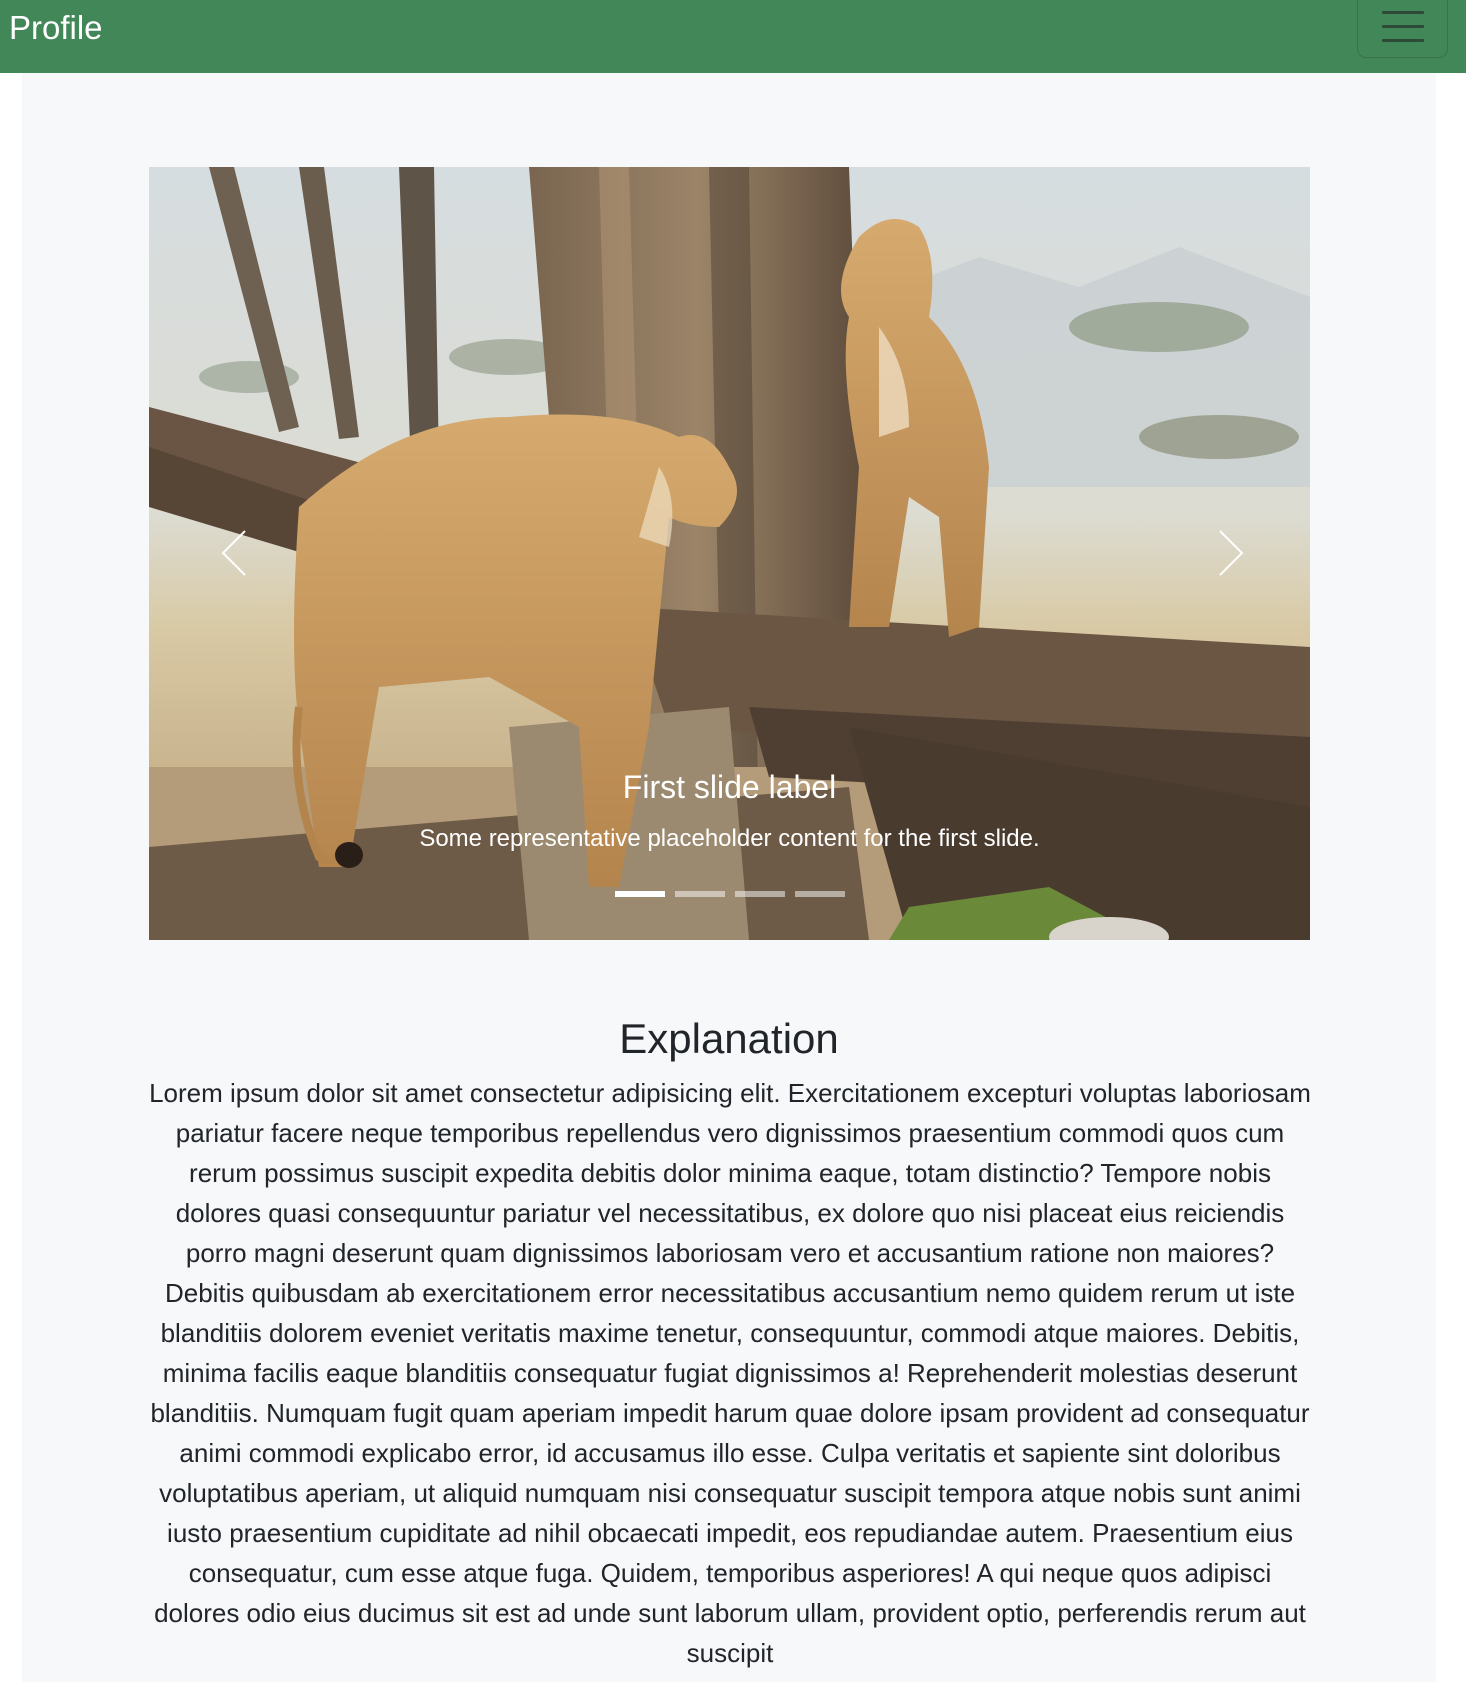  I want to click on navbar-brand: Profile, so click(56, 28).